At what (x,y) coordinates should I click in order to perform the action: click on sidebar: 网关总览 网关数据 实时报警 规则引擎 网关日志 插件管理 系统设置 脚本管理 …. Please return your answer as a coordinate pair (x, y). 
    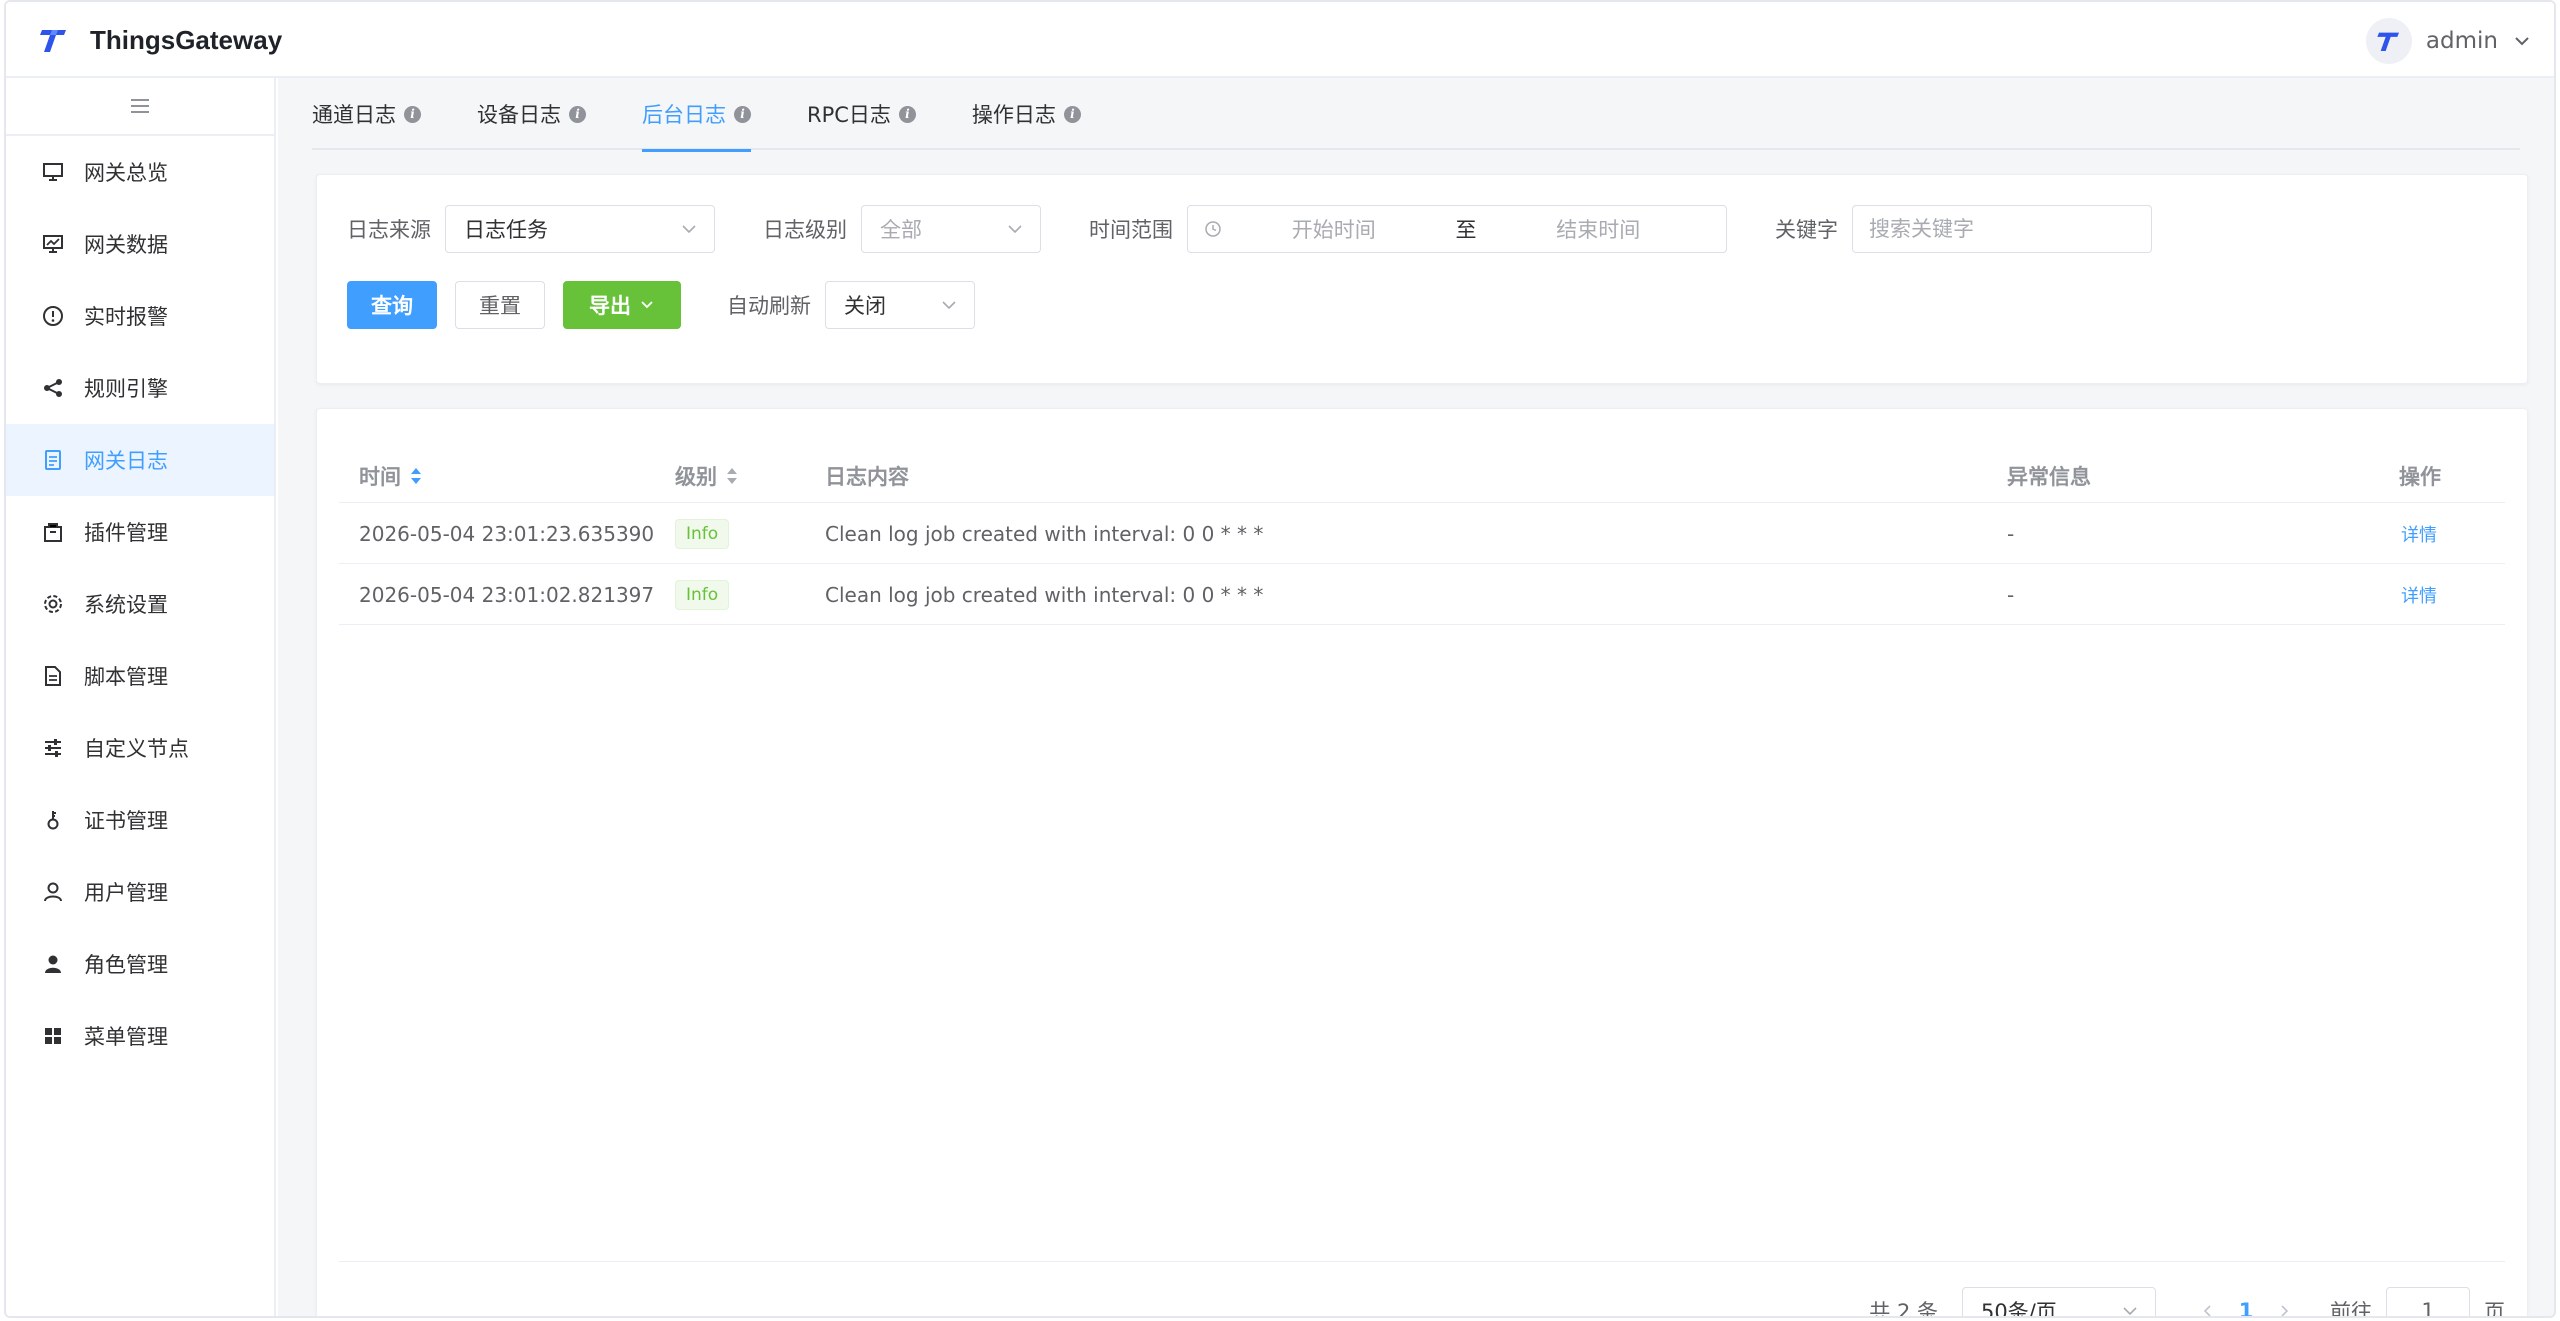
    Looking at the image, I should click on (141, 697).